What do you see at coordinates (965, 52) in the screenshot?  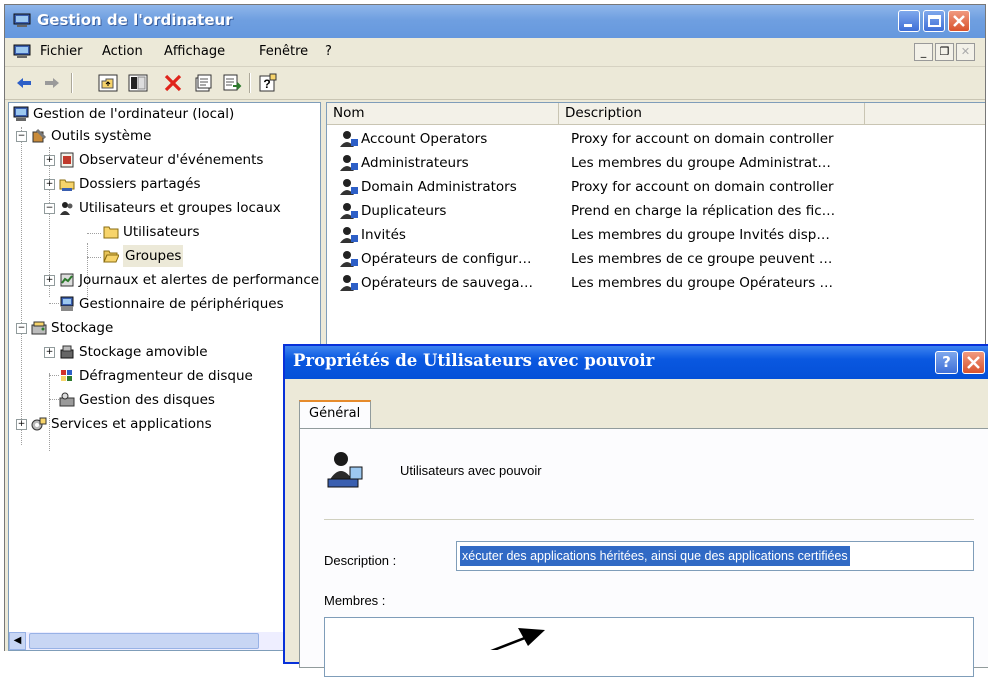 I see `mdi-close-button: ✕` at bounding box center [965, 52].